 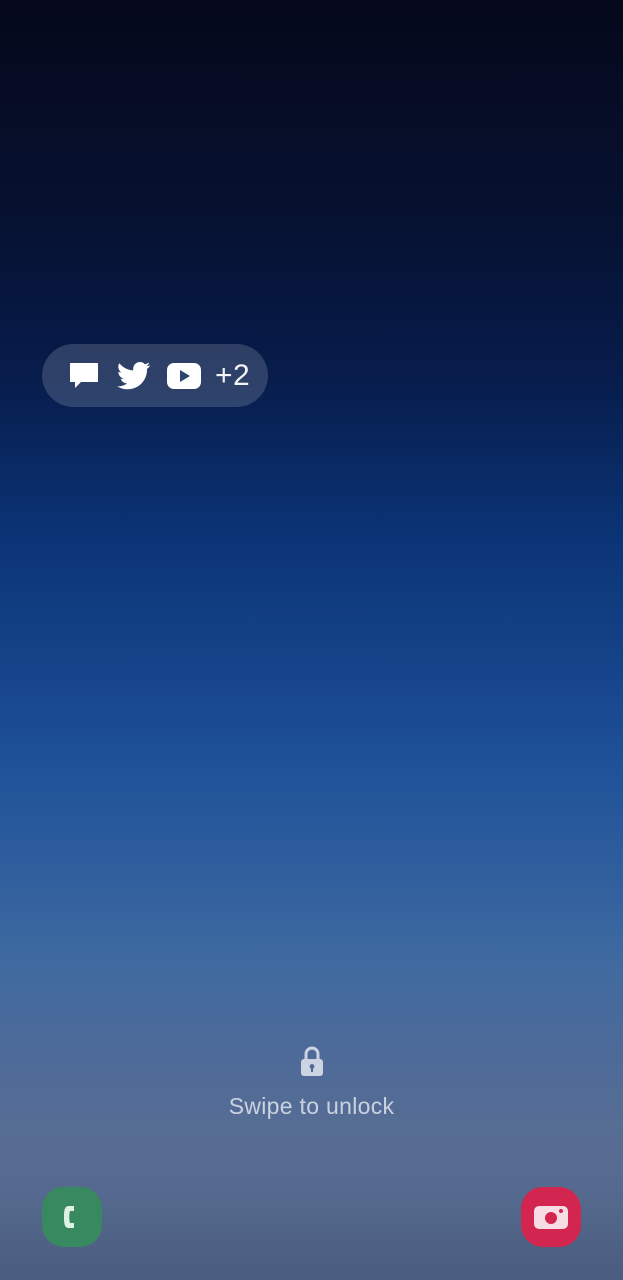 What do you see at coordinates (311, 1061) in the screenshot?
I see `lock-icon` at bounding box center [311, 1061].